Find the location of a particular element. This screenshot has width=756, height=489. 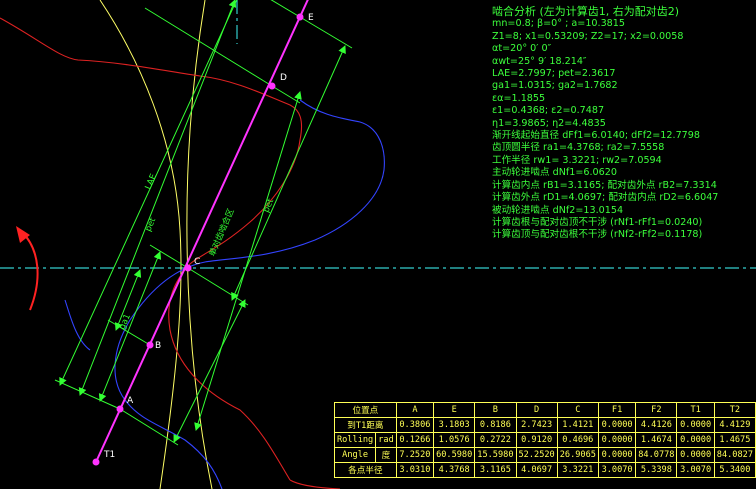

point-label-e: E is located at coordinates (311, 18).